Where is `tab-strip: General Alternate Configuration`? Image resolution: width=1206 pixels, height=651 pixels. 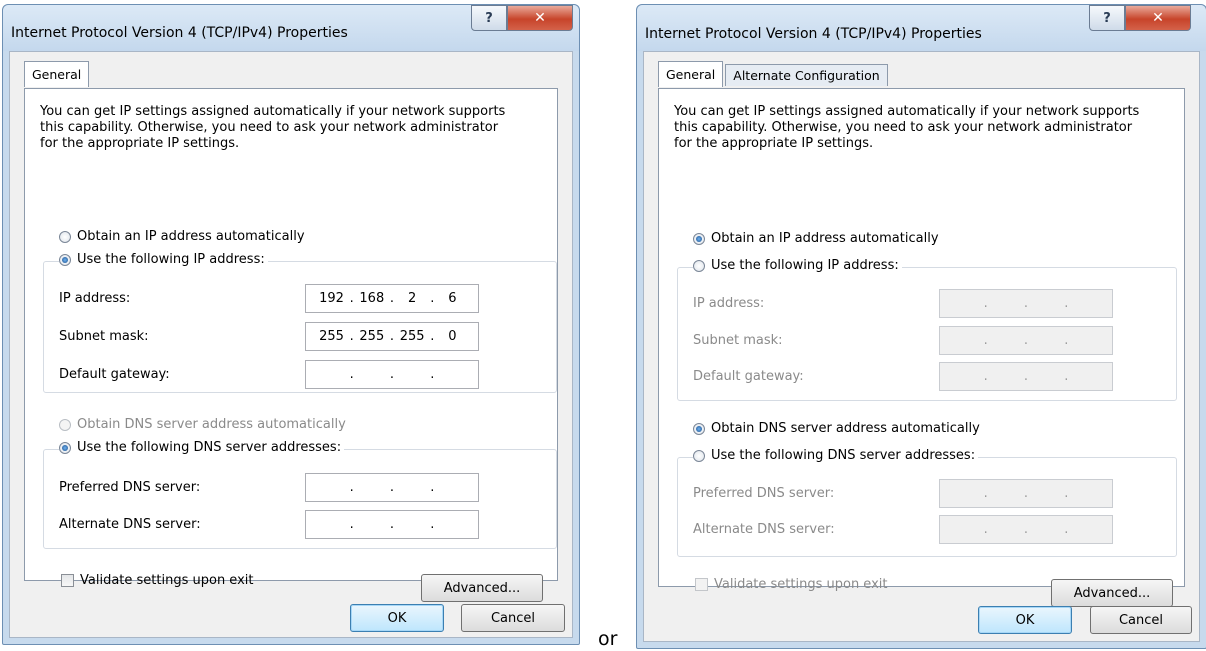
tab-strip: General Alternate Configuration is located at coordinates (774, 74).